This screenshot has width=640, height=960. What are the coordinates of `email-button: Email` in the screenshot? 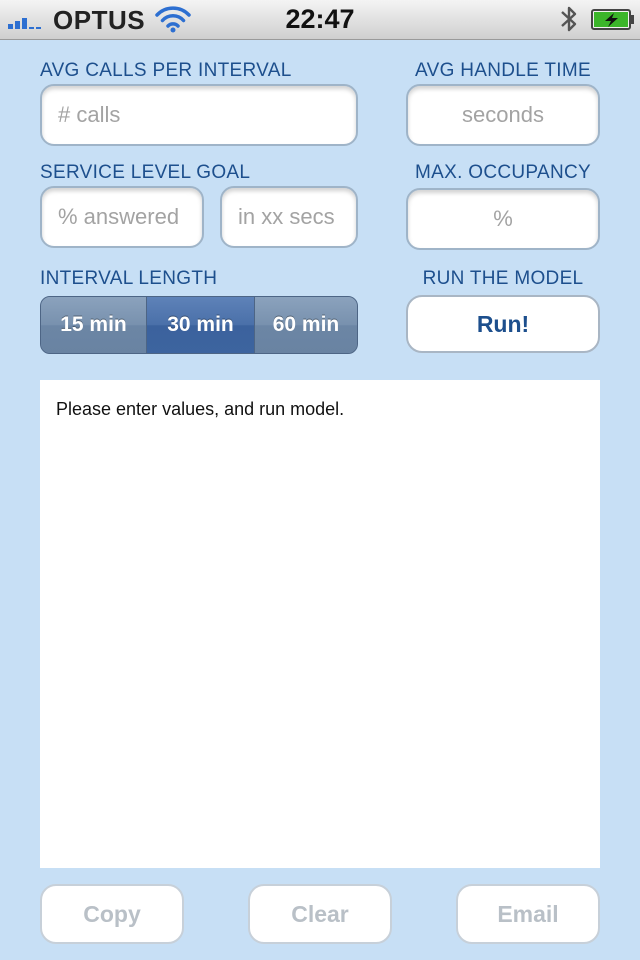 It's located at (528, 914).